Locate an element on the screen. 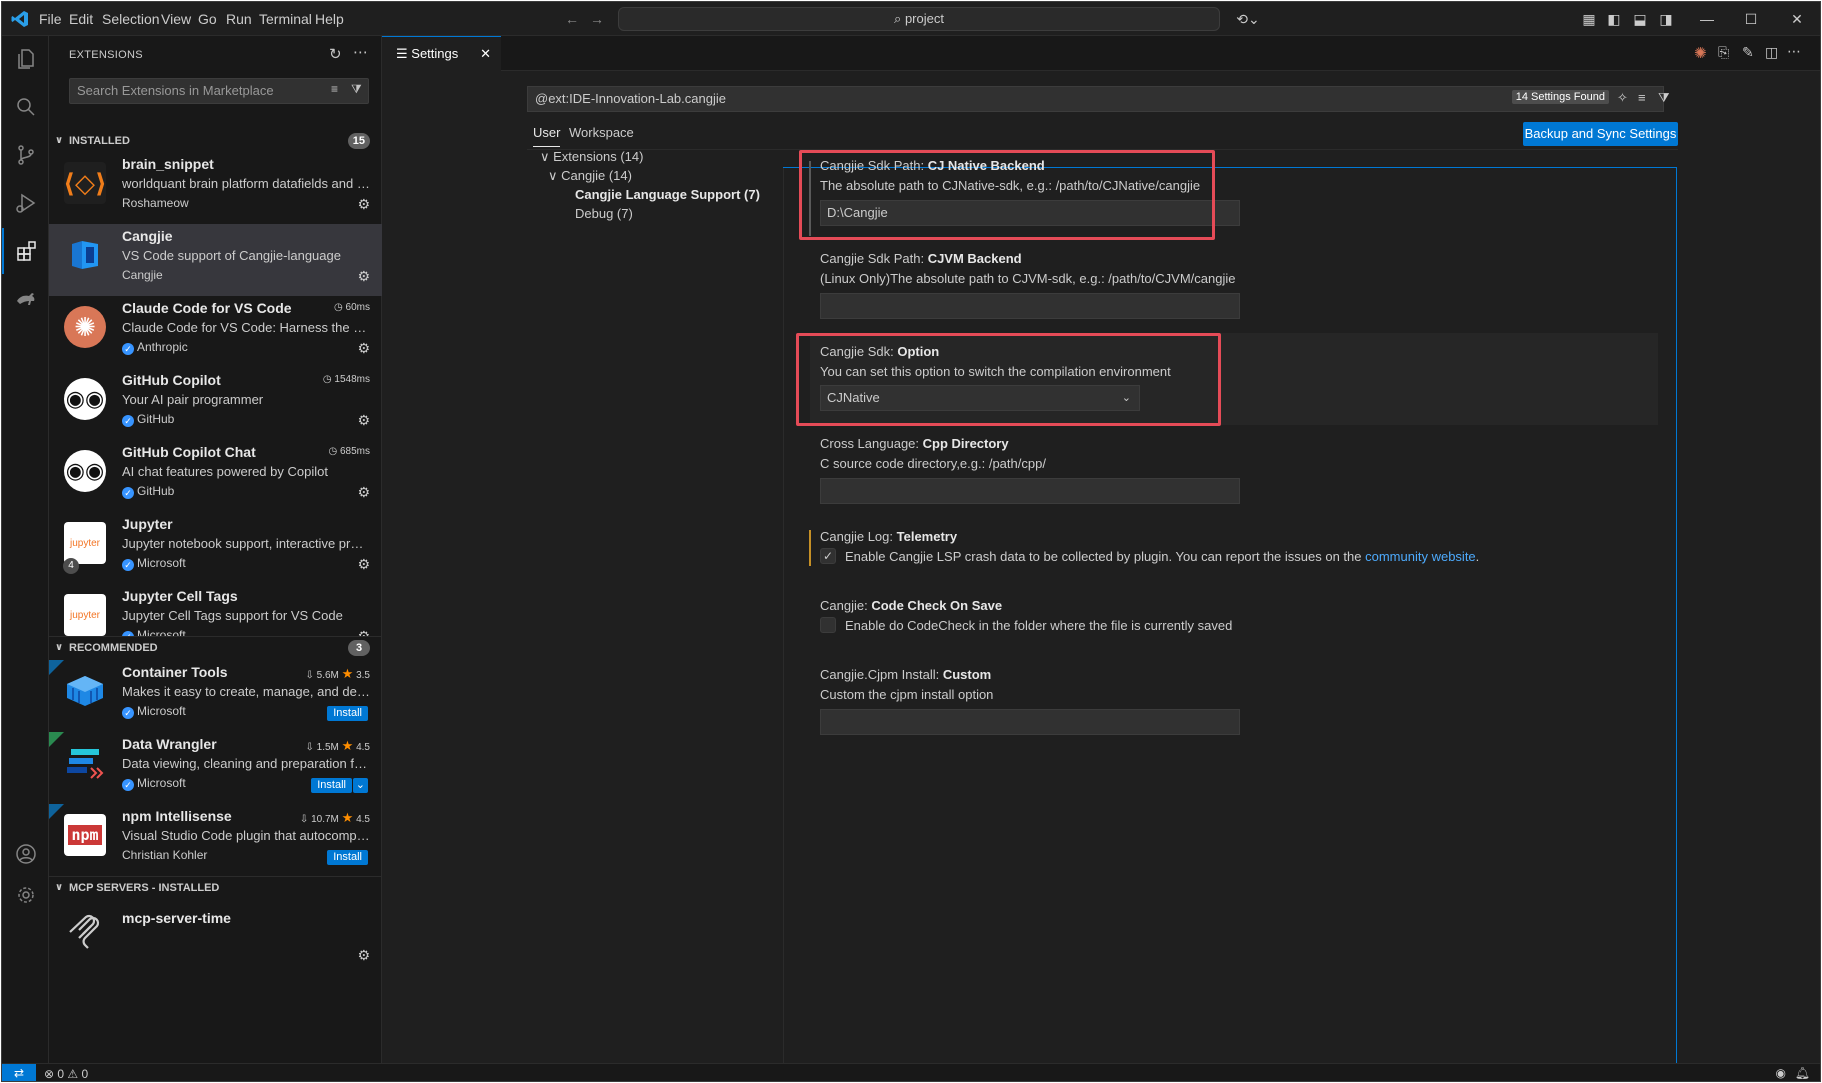 This screenshot has height=1083, width=1822. telemetry-checkbox: ✓ is located at coordinates (828, 556).